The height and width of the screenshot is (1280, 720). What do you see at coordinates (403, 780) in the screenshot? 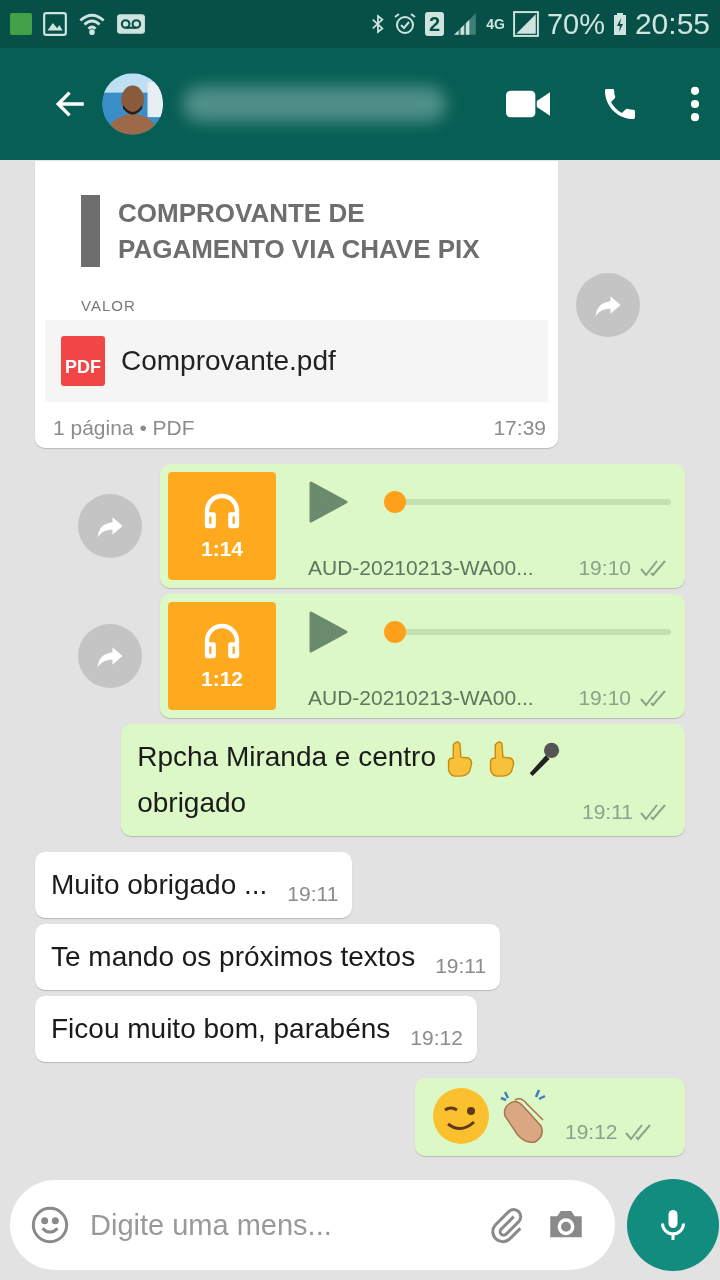
I see `sent-message: Rpcha Miranda e centro obrigado 19:11` at bounding box center [403, 780].